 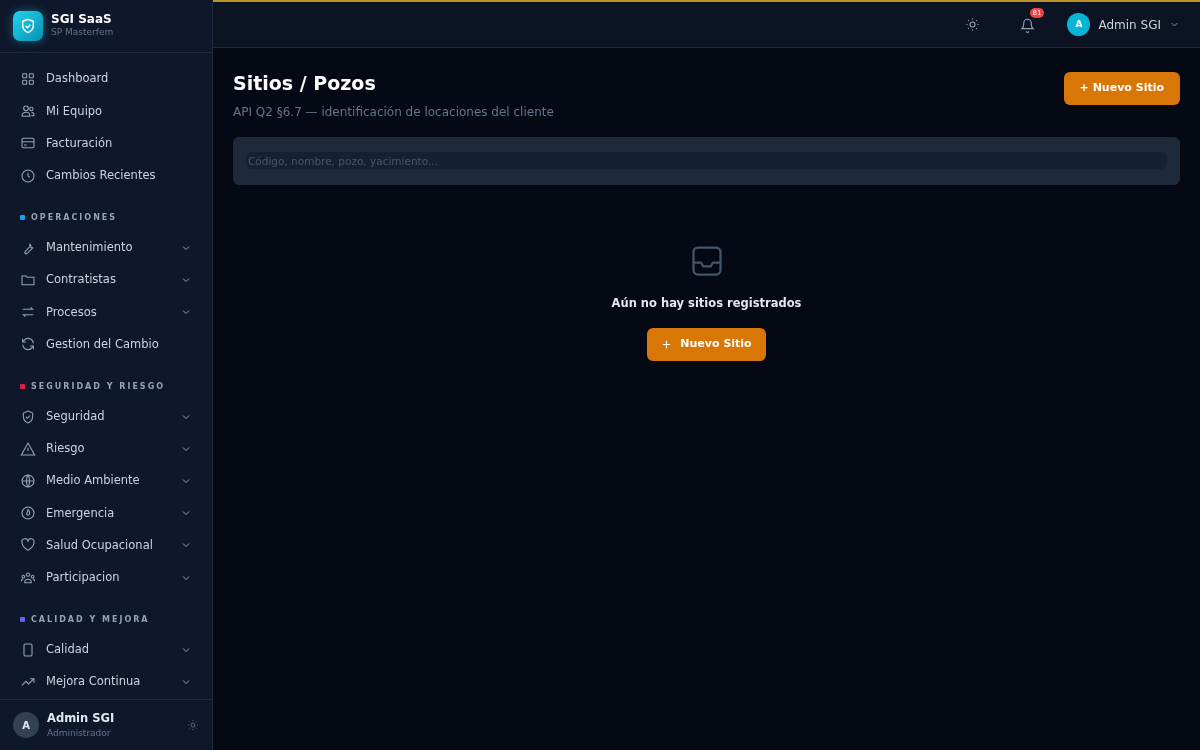 I want to click on warning-icon, so click(x=28, y=448).